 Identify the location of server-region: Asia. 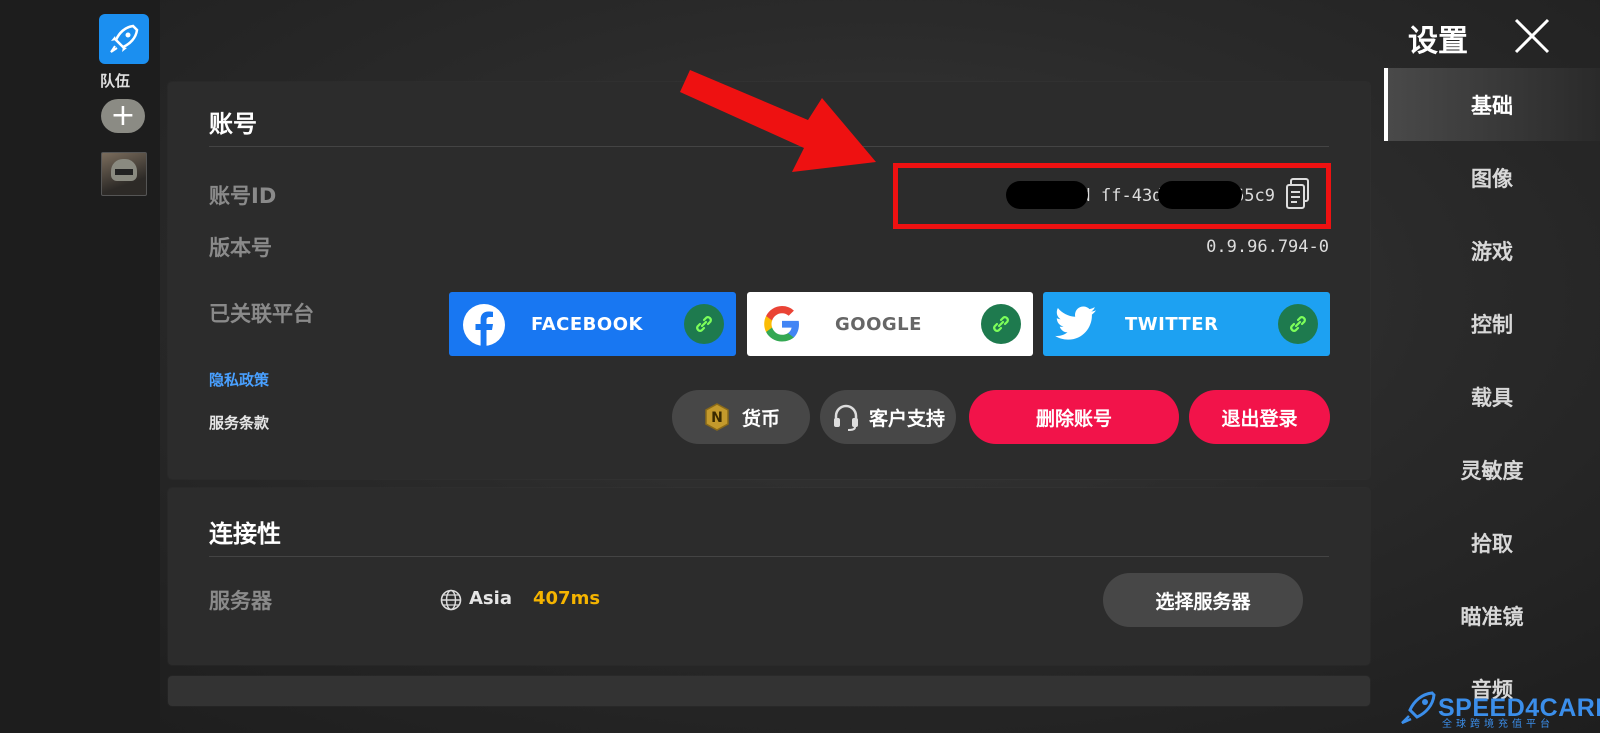
(490, 598).